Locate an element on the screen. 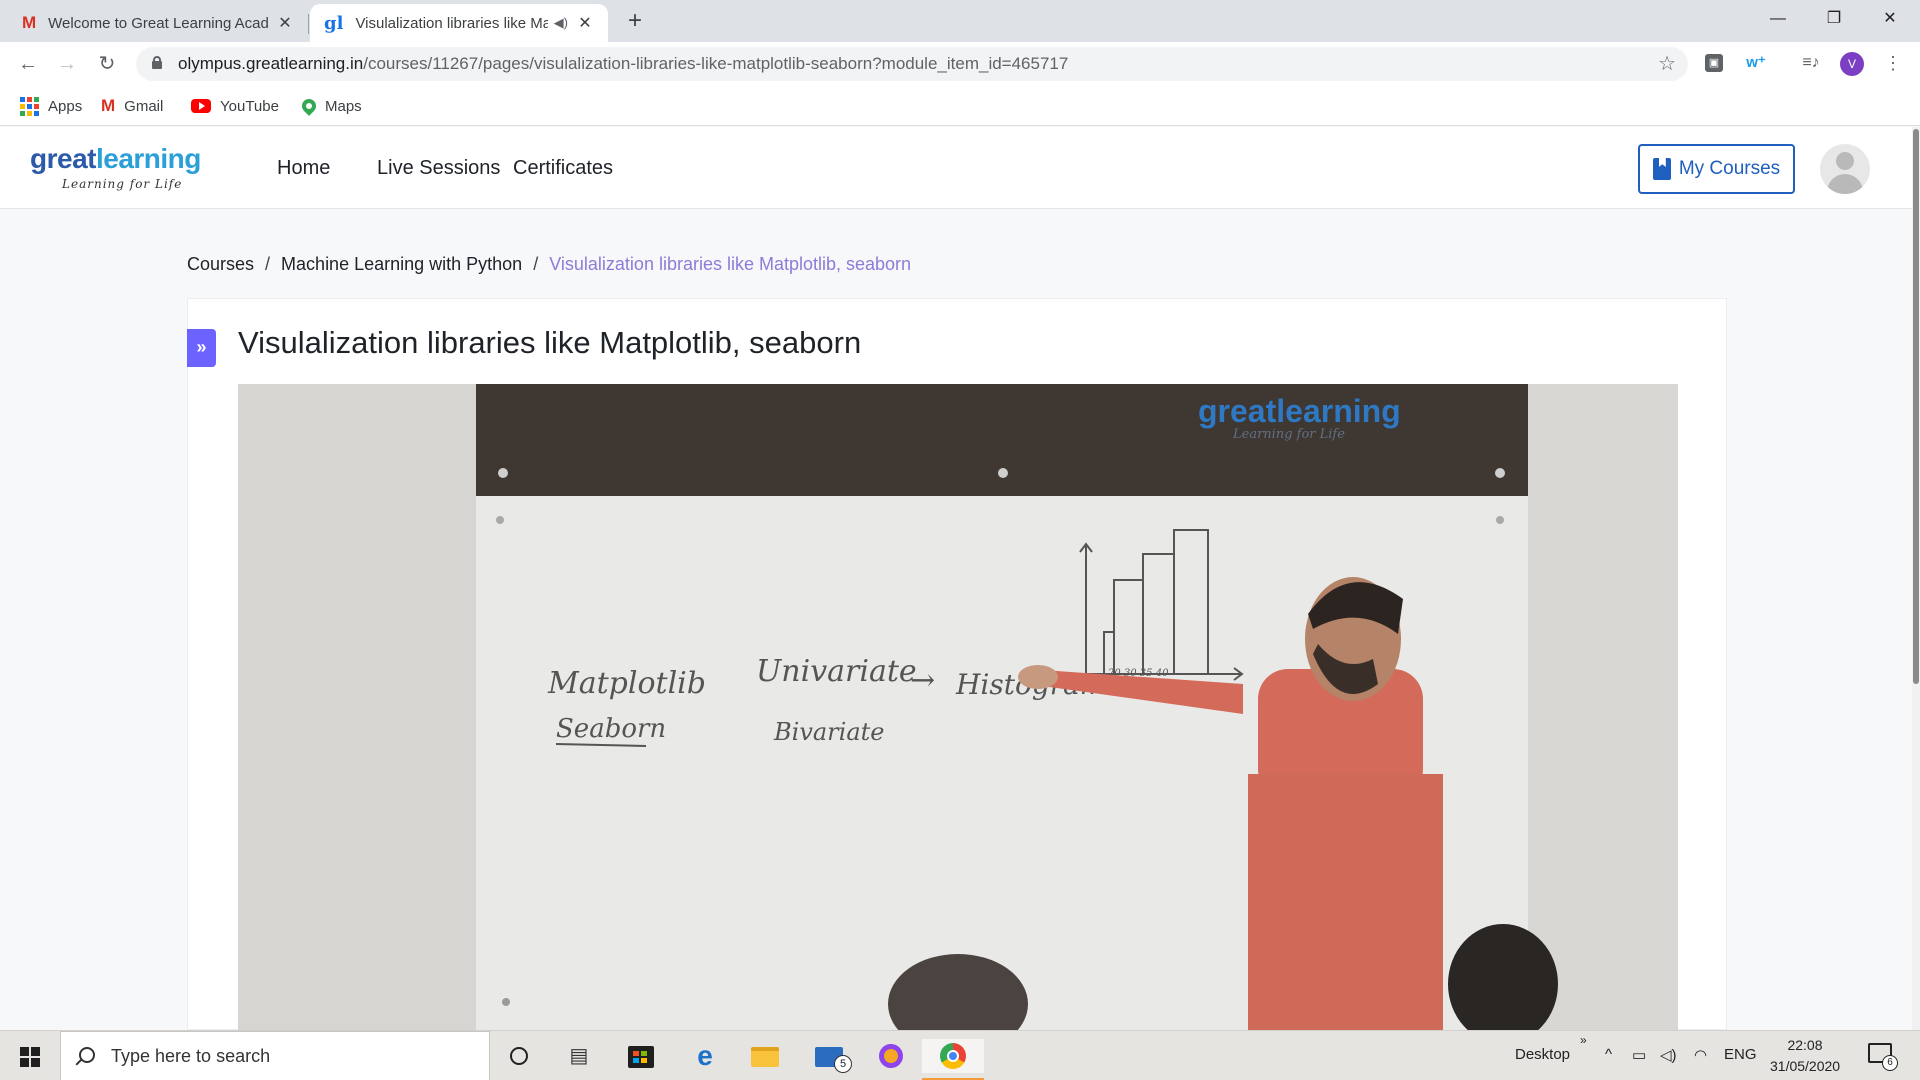 The image size is (1920, 1080). bookmark-label: Maps is located at coordinates (343, 106).